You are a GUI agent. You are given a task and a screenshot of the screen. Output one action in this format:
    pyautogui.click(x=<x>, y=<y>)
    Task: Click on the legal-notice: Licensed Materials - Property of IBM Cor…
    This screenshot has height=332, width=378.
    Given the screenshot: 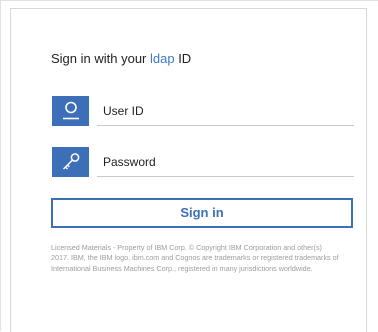 What is the action you would take?
    pyautogui.click(x=195, y=258)
    